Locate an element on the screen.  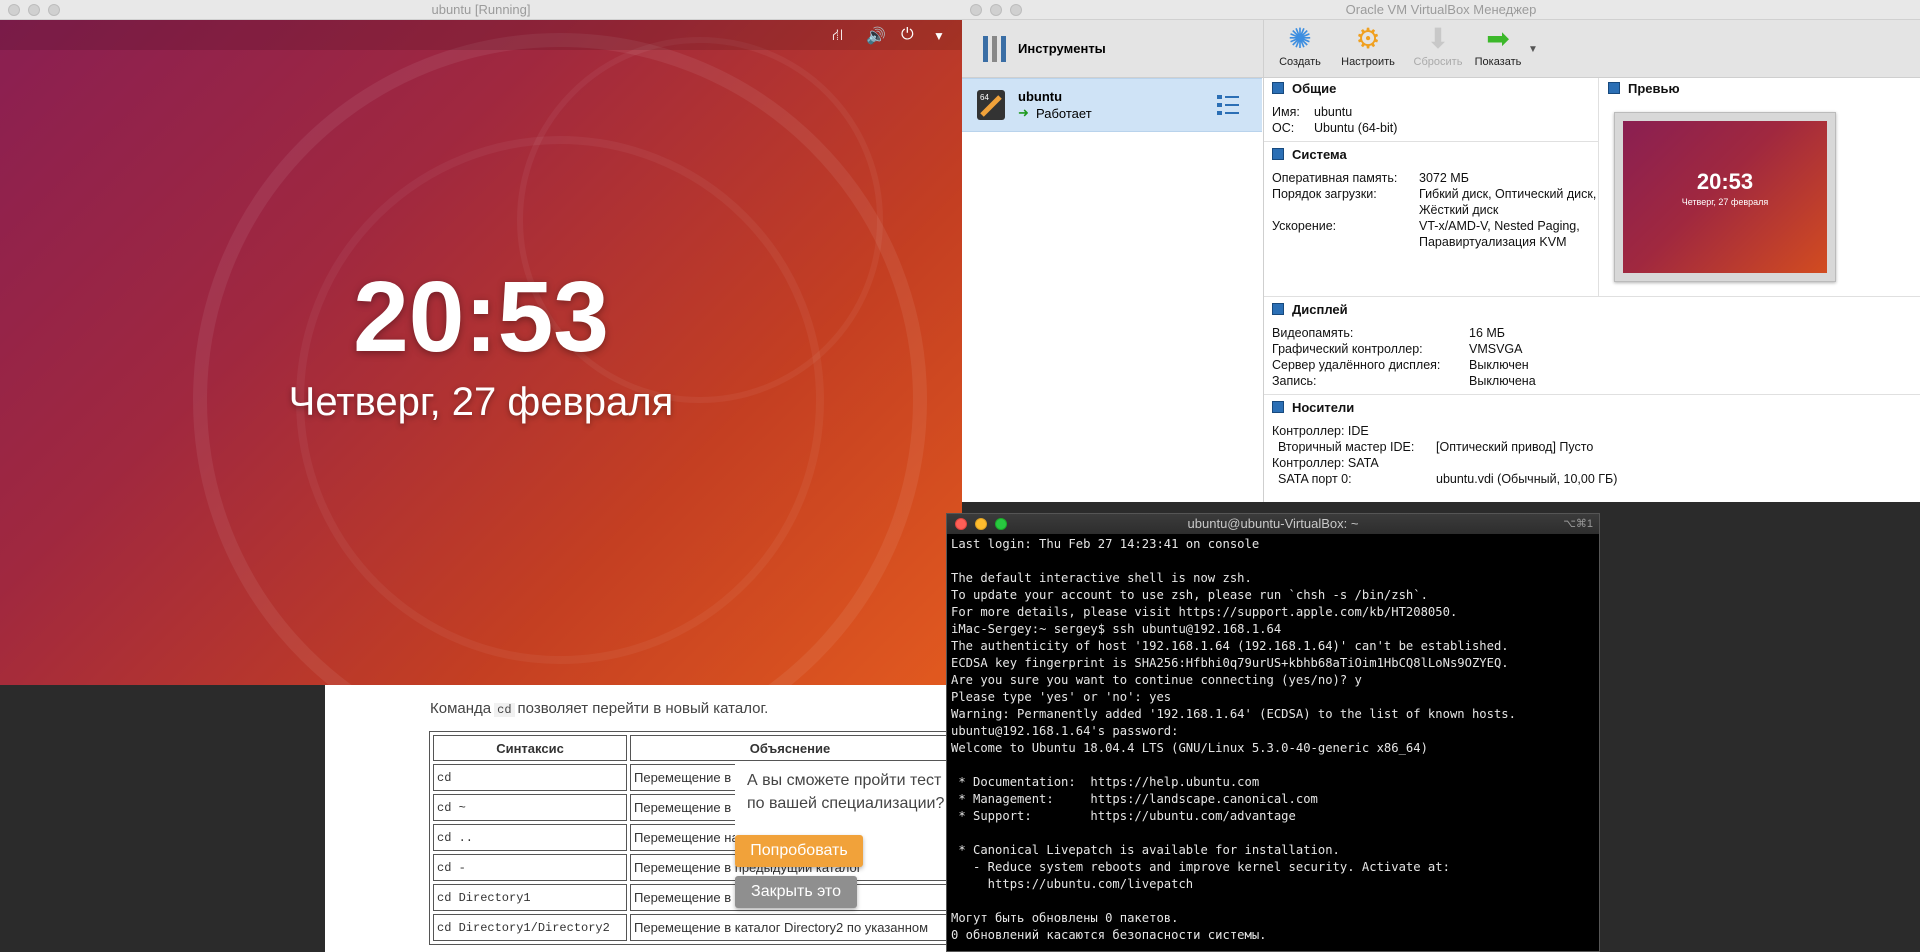
system-section-header: Система is located at coordinates (1309, 154).